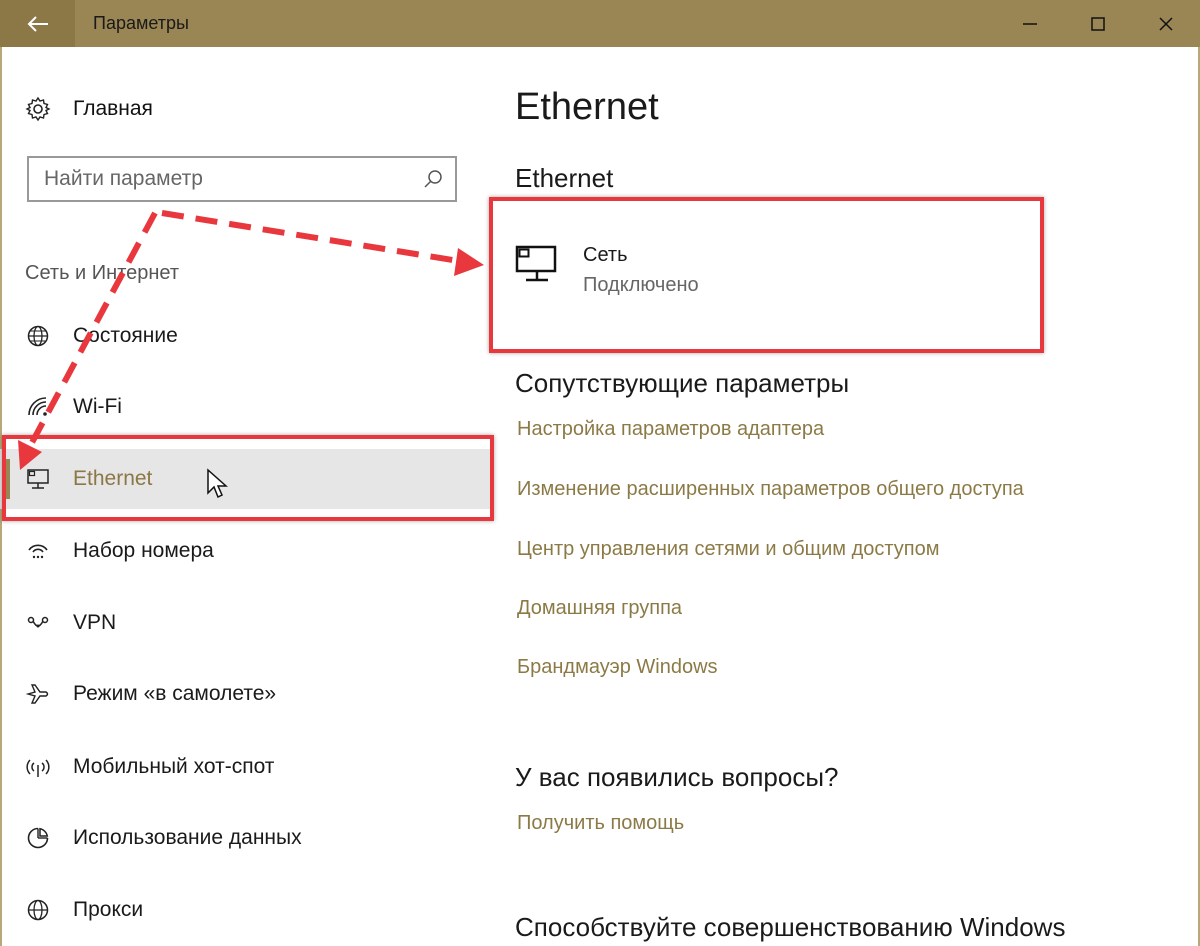 Image resolution: width=1200 pixels, height=946 pixels. I want to click on firewall-link: Брандмауэр Windows, so click(617, 667).